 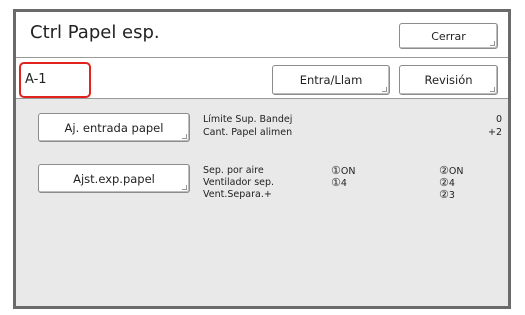 What do you see at coordinates (239, 182) in the screenshot?
I see `separator-fan-label: Ventilador sep.` at bounding box center [239, 182].